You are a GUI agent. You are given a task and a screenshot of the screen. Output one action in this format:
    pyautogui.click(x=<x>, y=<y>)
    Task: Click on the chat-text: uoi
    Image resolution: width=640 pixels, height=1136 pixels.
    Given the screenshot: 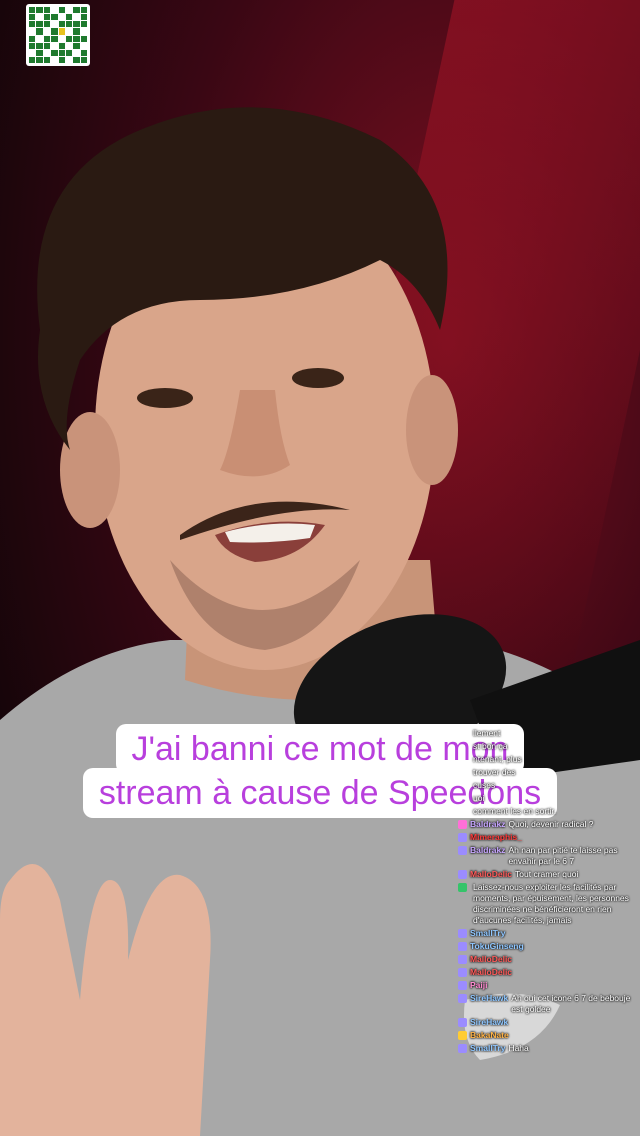 What is the action you would take?
    pyautogui.click(x=479, y=798)
    